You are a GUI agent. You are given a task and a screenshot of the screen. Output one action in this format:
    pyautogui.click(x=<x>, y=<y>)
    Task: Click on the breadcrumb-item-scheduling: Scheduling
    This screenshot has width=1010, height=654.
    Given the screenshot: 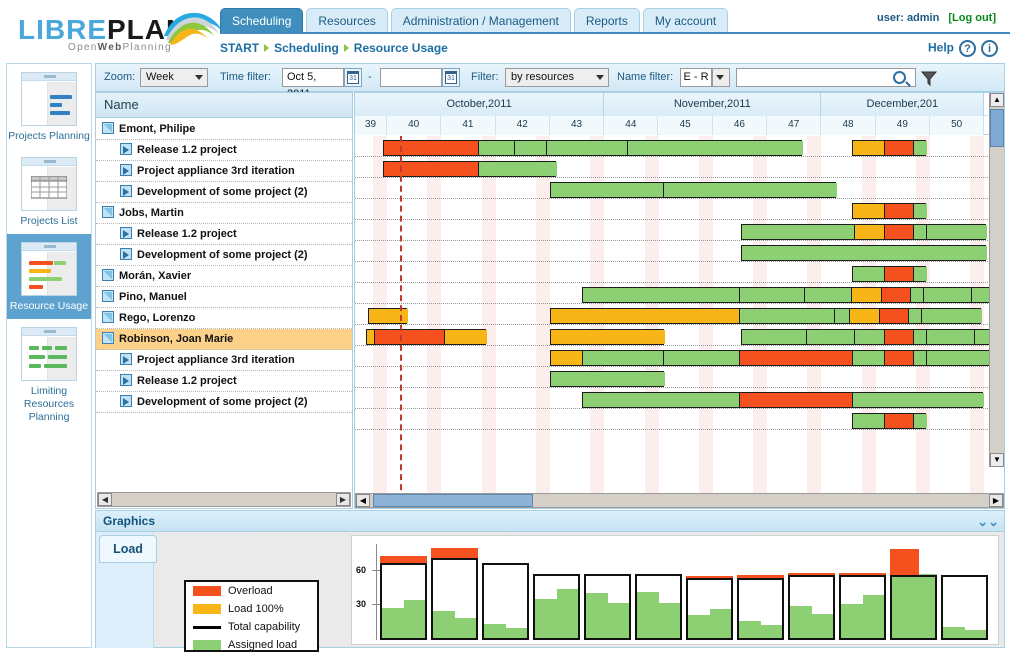 What is the action you would take?
    pyautogui.click(x=306, y=48)
    